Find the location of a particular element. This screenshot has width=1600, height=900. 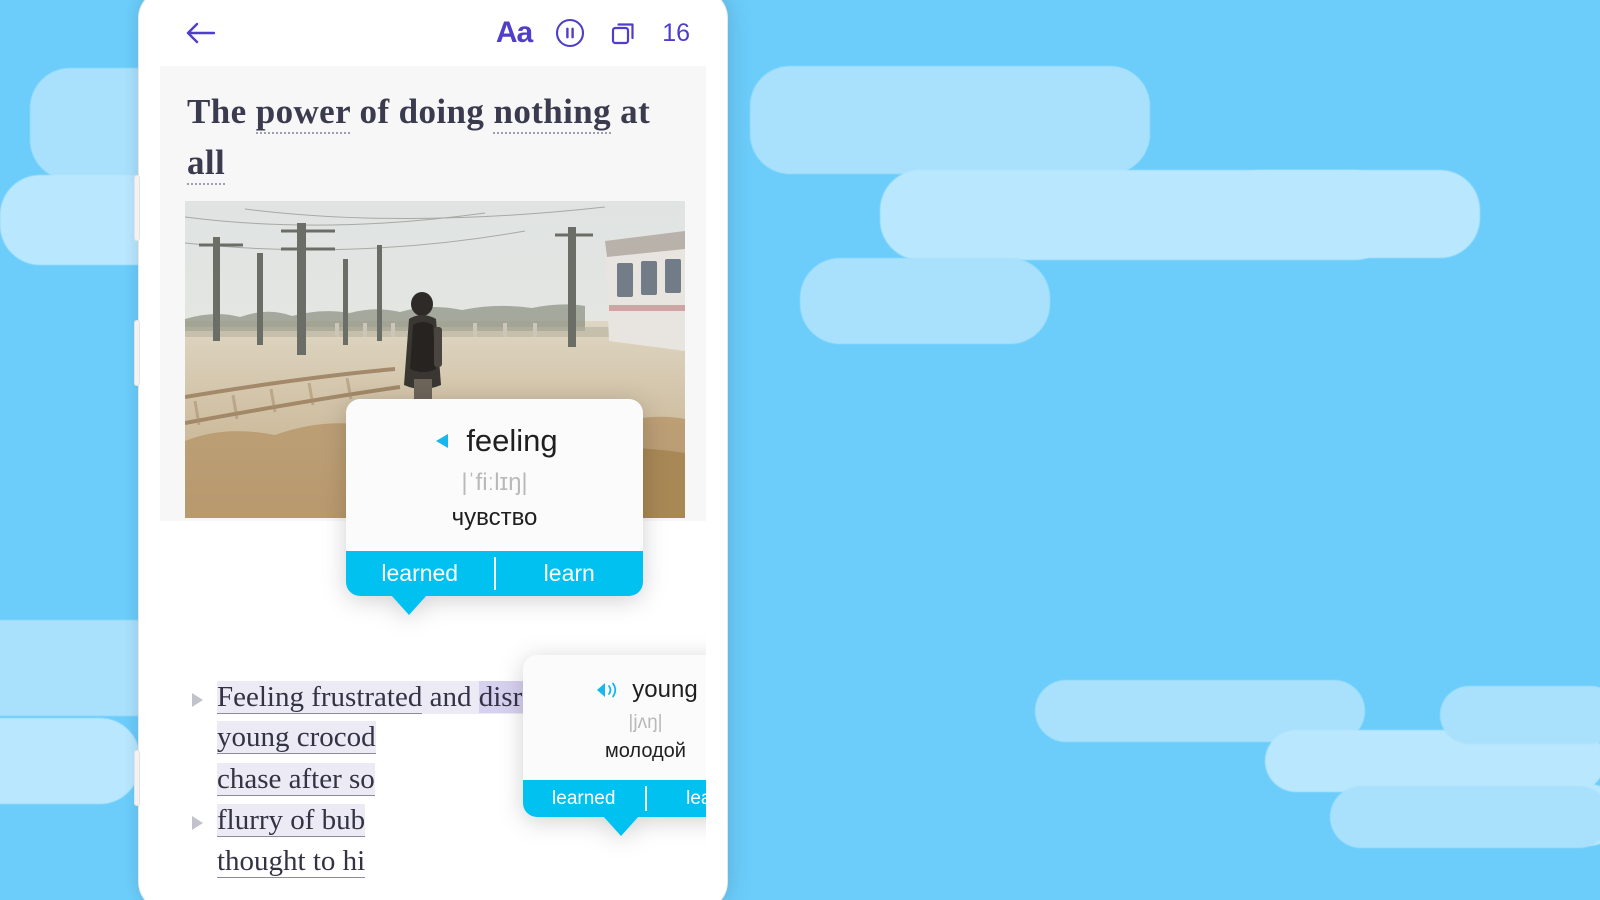

title-word: of doing is located at coordinates (422, 111).